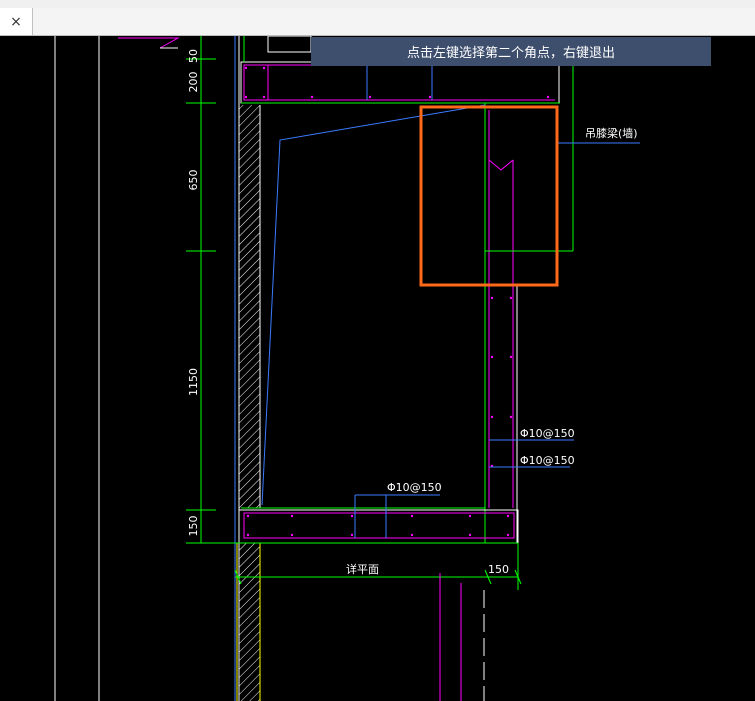 This screenshot has width=755, height=701. I want to click on beam-hook, so click(501, 165).